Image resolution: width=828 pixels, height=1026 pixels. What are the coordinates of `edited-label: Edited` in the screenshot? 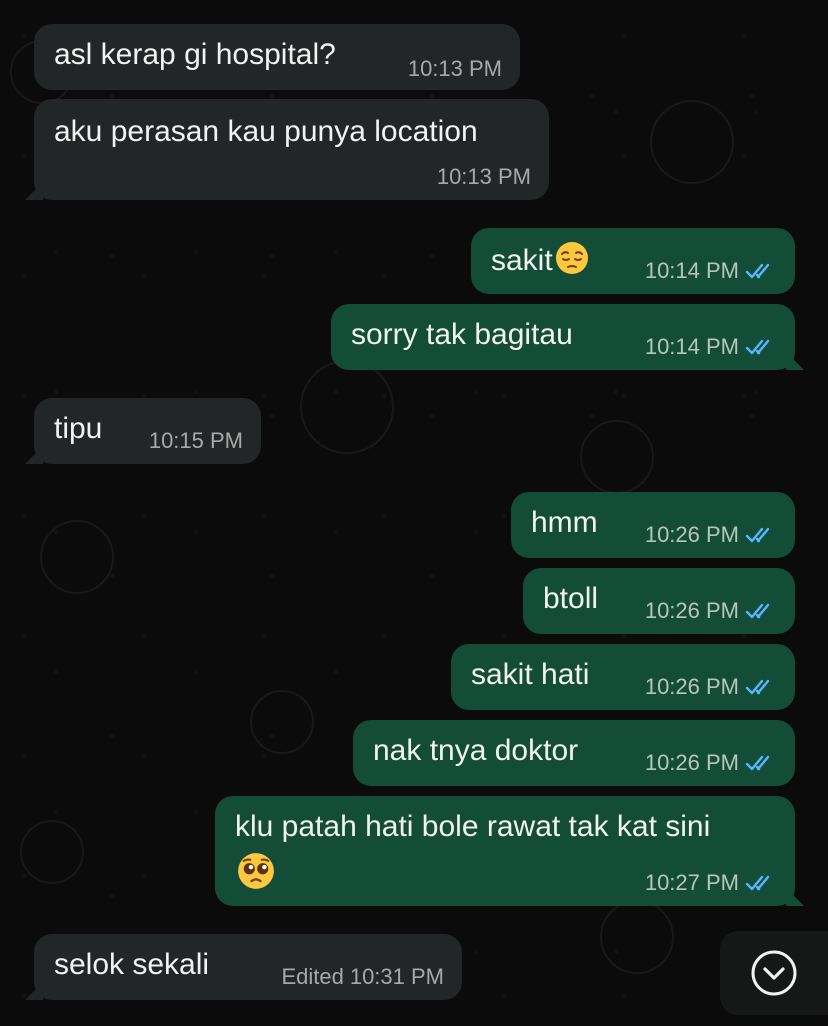 It's located at (312, 976).